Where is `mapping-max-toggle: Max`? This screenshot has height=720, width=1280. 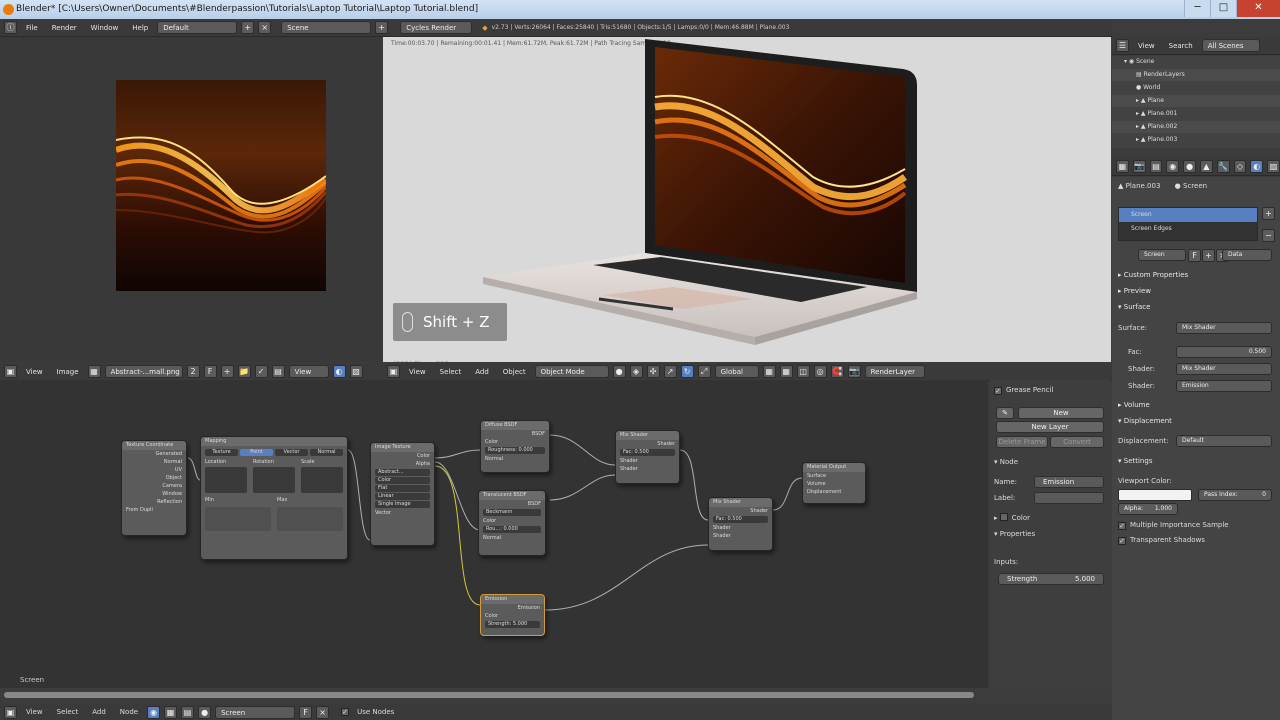 mapping-max-toggle: Max is located at coordinates (310, 500).